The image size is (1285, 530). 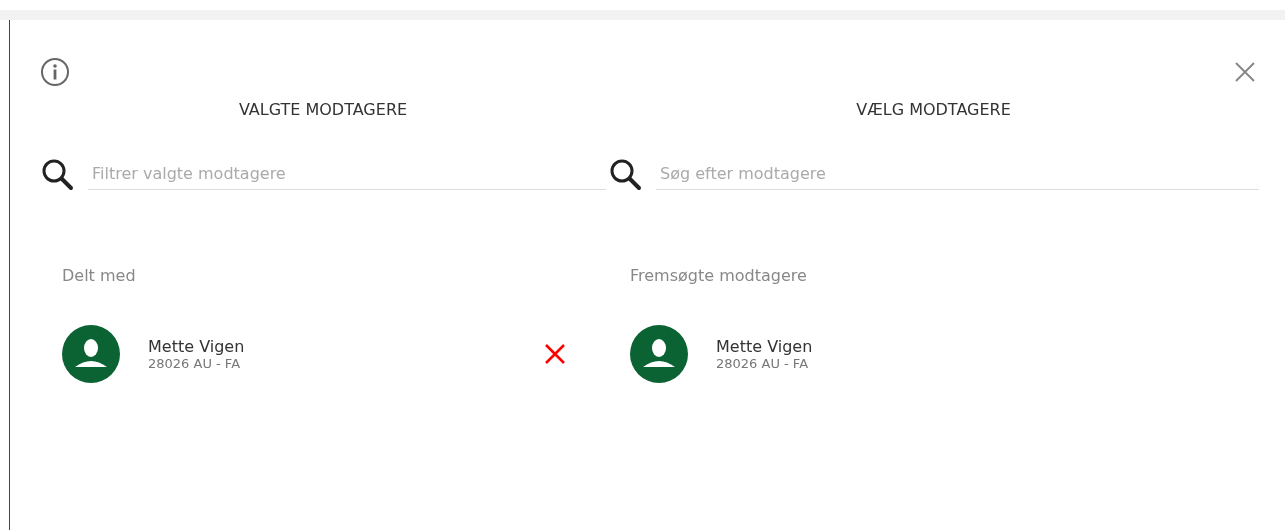 I want to click on section-label: Delt med, so click(x=99, y=275).